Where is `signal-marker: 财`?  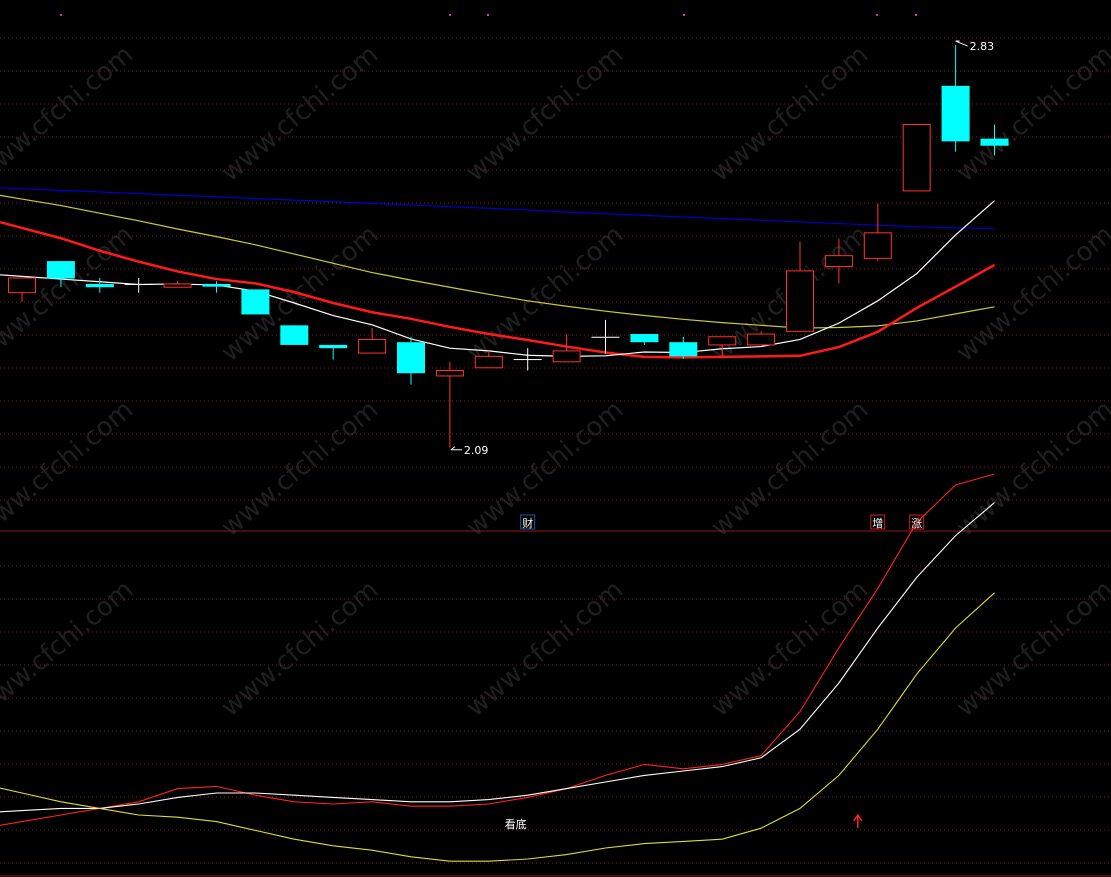
signal-marker: 财 is located at coordinates (528, 522).